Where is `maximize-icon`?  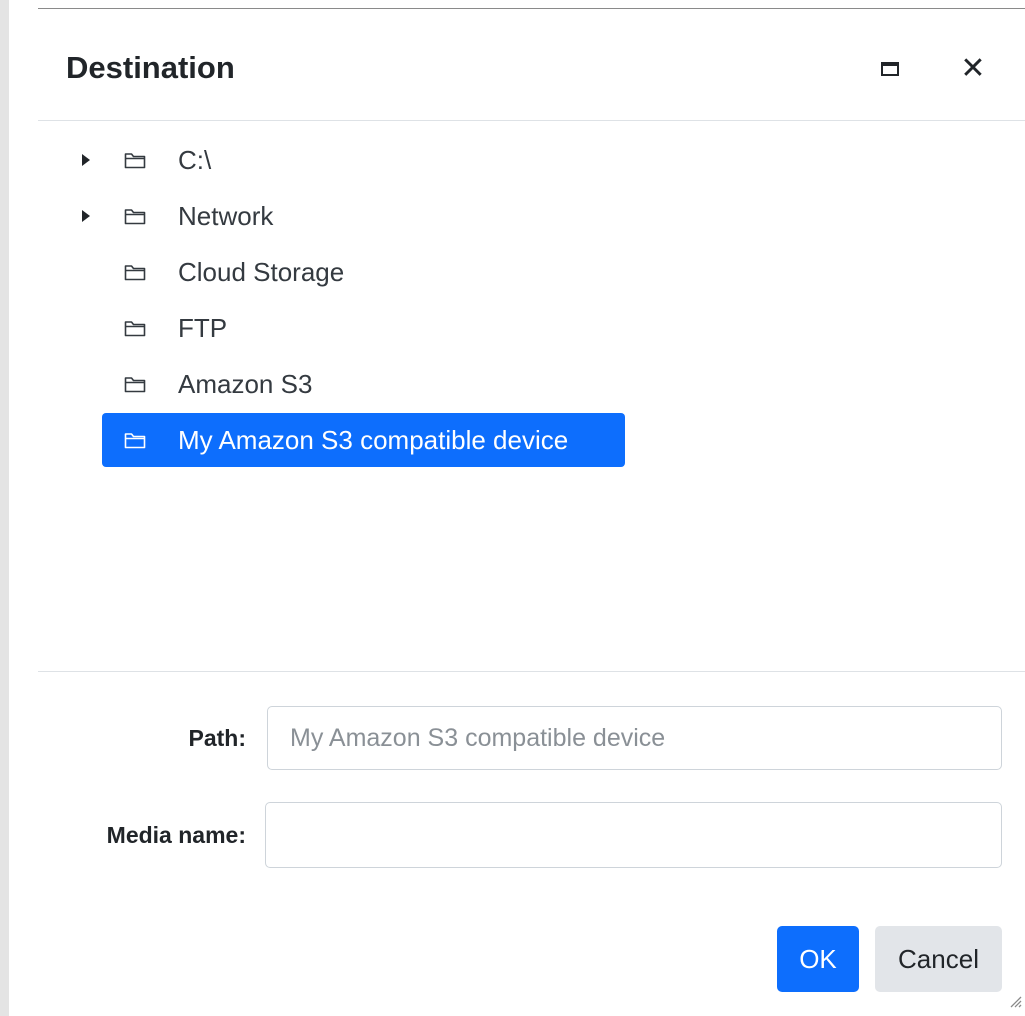 maximize-icon is located at coordinates (890, 69).